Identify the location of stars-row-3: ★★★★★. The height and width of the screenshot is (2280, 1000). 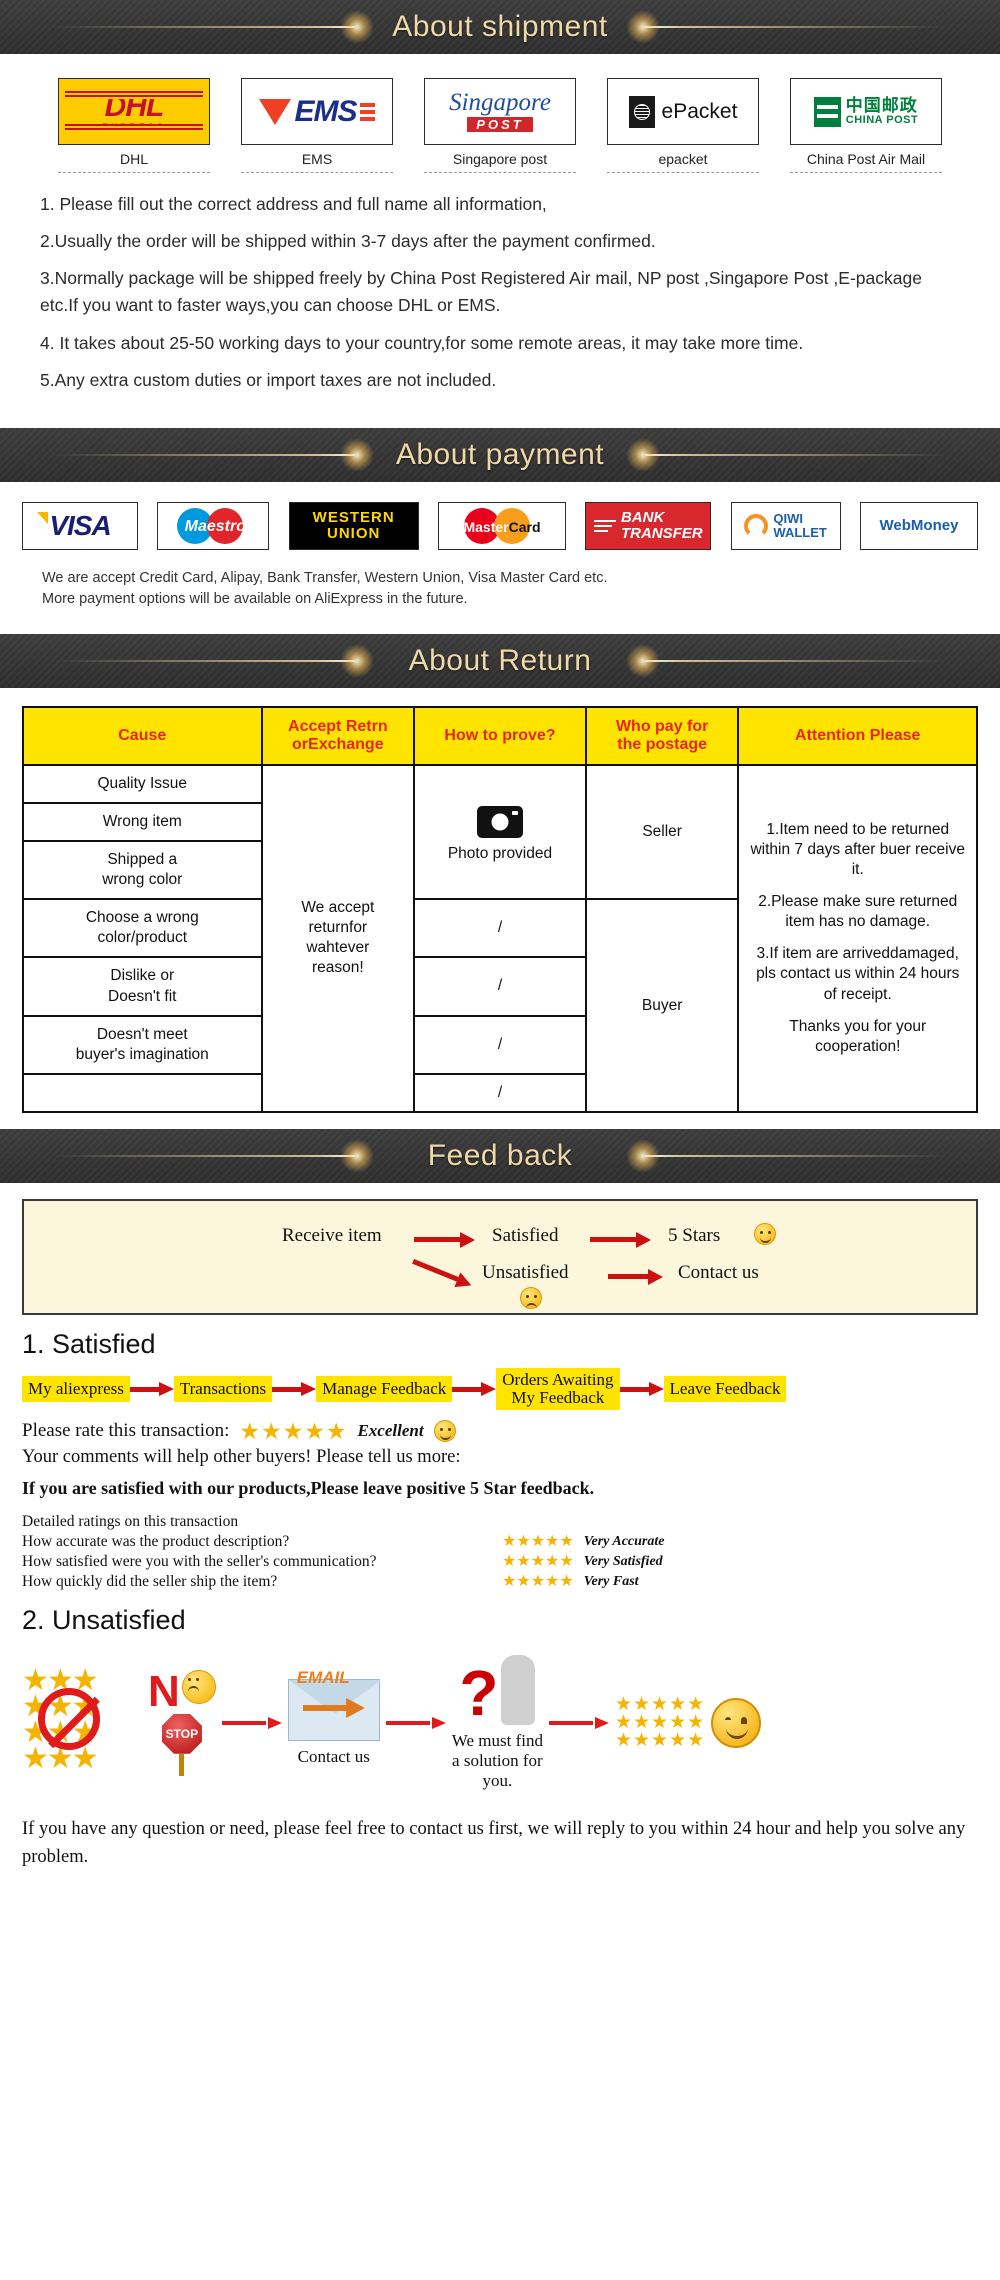
(660, 1740).